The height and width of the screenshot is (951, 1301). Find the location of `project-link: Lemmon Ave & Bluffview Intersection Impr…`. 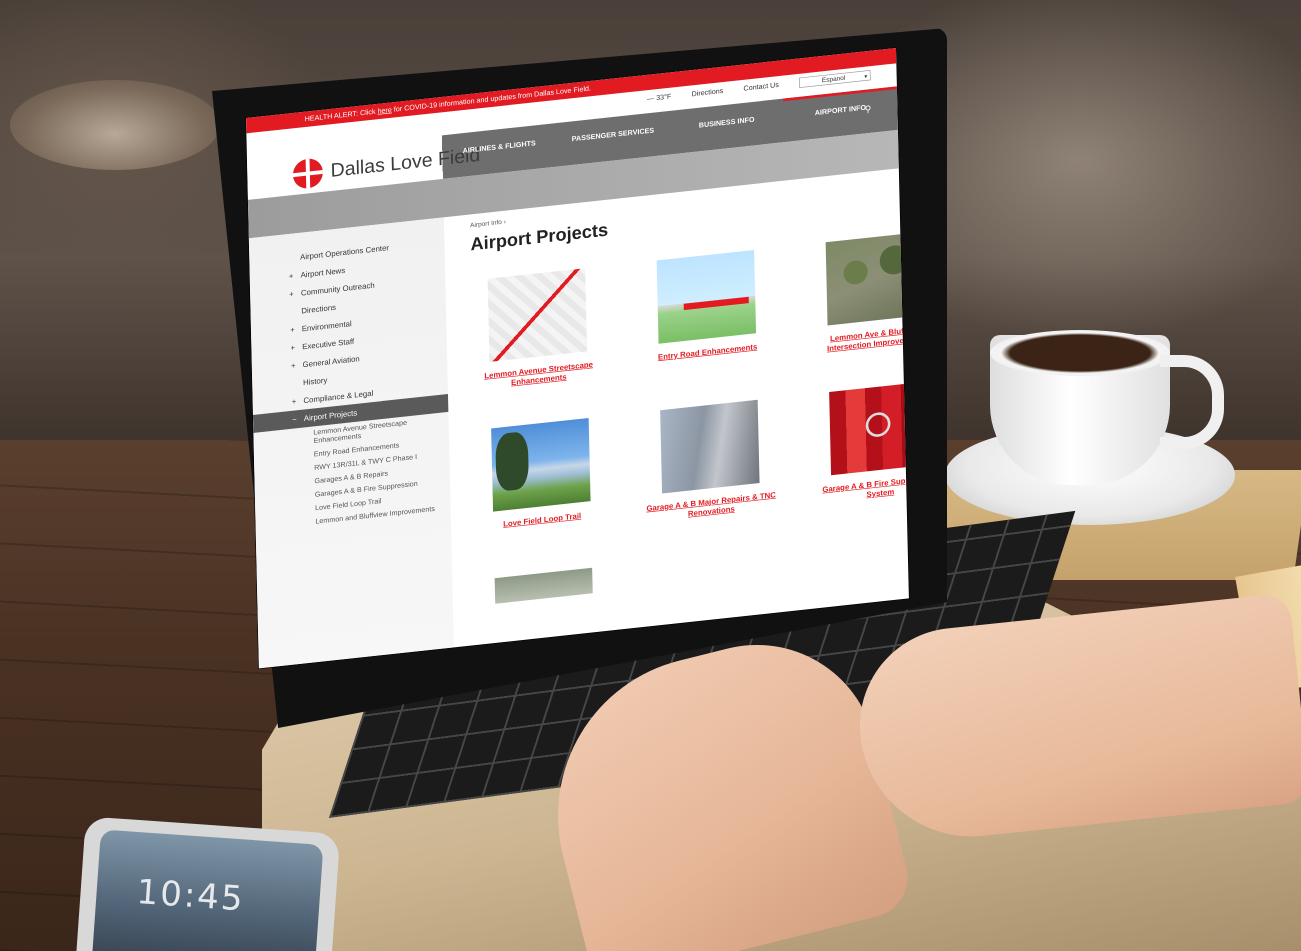

project-link: Lemmon Ave & Bluffview Intersection Impr… is located at coordinates (860, 338).